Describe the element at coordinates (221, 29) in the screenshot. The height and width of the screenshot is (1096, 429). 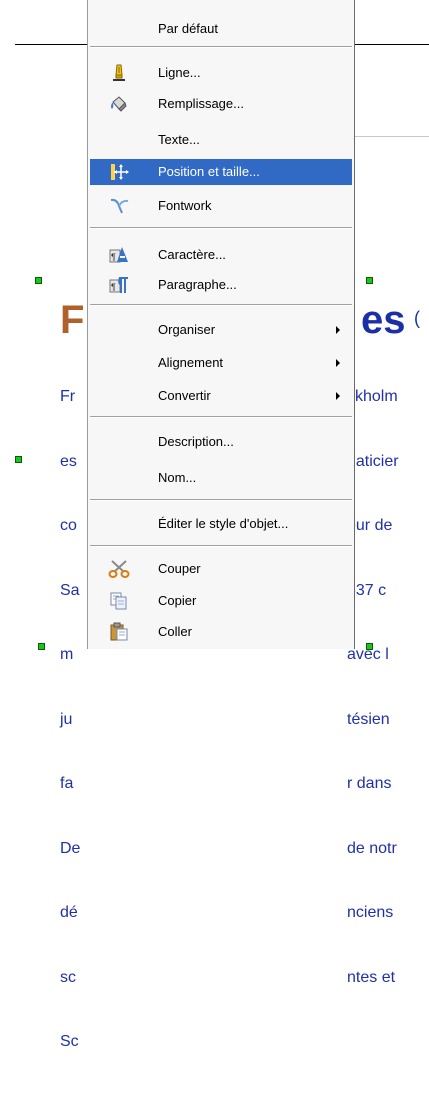
I see `menu-item-par-defaut: Par défaut` at that location.